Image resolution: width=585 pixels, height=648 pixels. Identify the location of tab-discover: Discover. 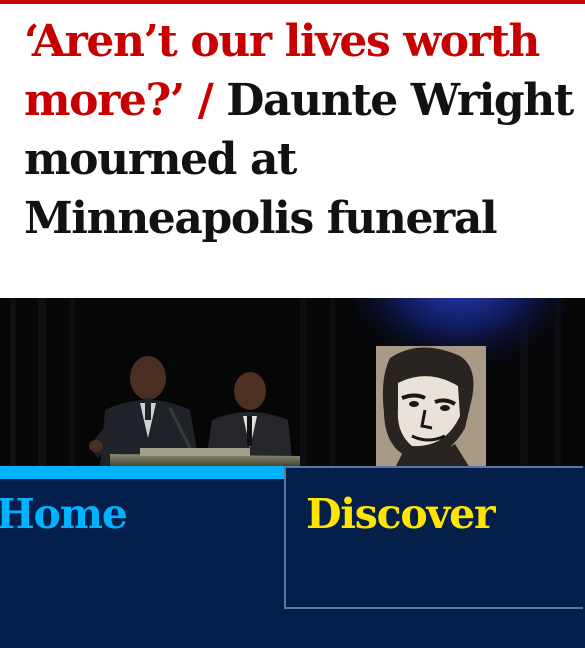
(433, 537).